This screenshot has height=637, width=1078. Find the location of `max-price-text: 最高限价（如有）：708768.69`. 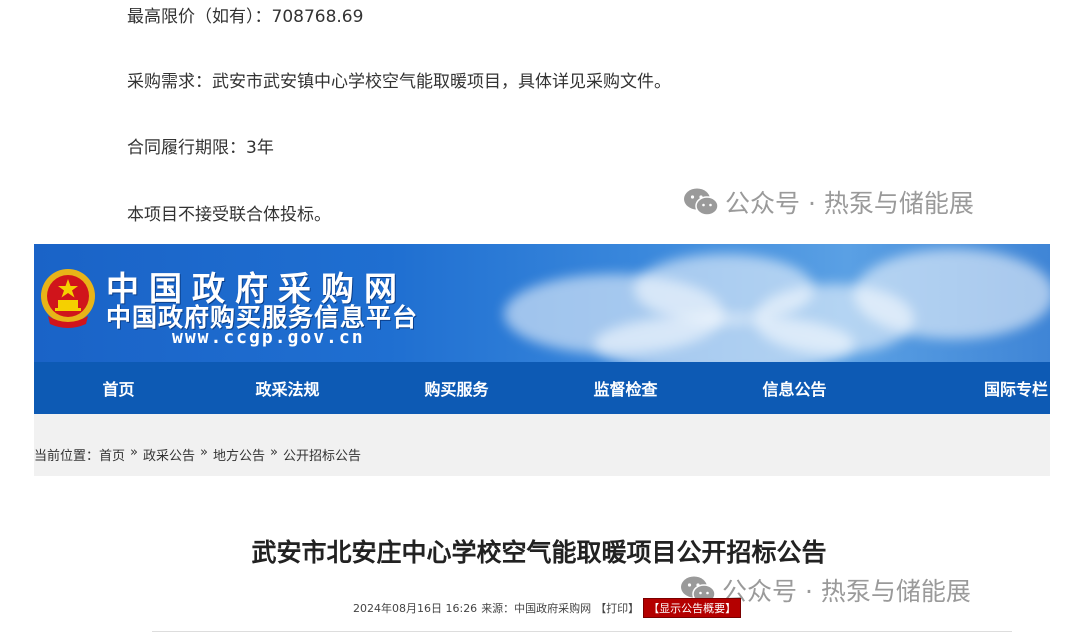

max-price-text: 最高限价（如有）：708768.69 is located at coordinates (245, 17).